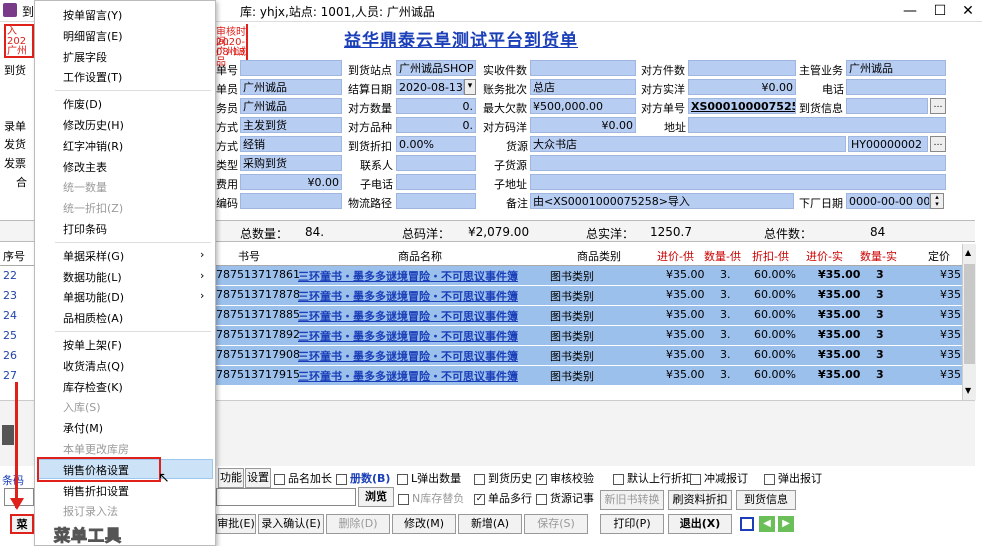  Describe the element at coordinates (291, 144) in the screenshot. I see `form-field-sale-mode: 经销` at that location.